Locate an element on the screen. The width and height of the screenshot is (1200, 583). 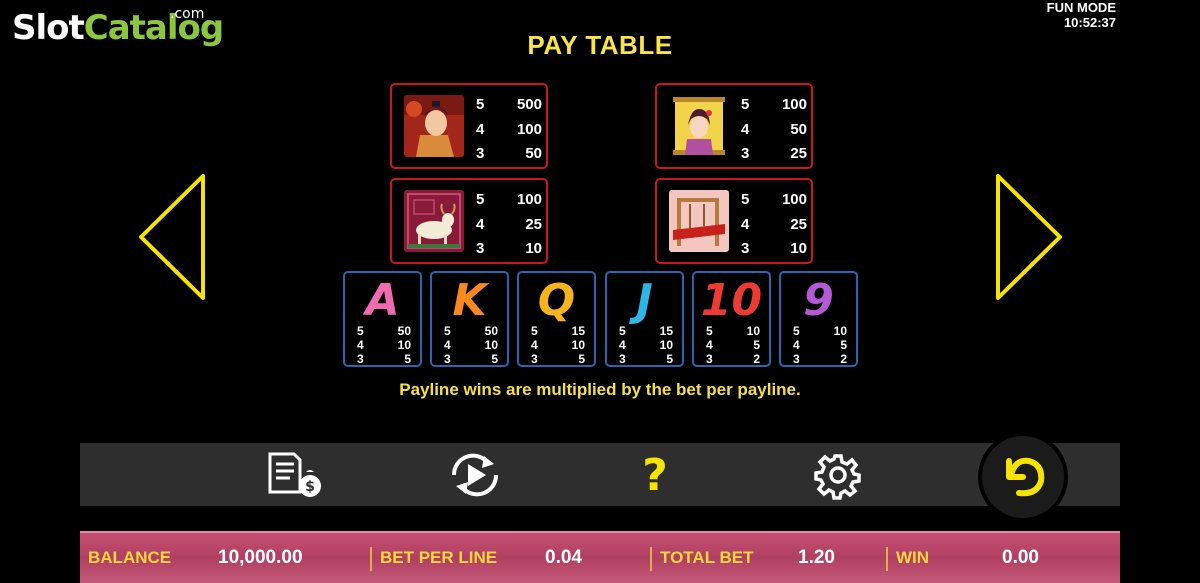
logo-dotcom-text: .com is located at coordinates (187, 14).